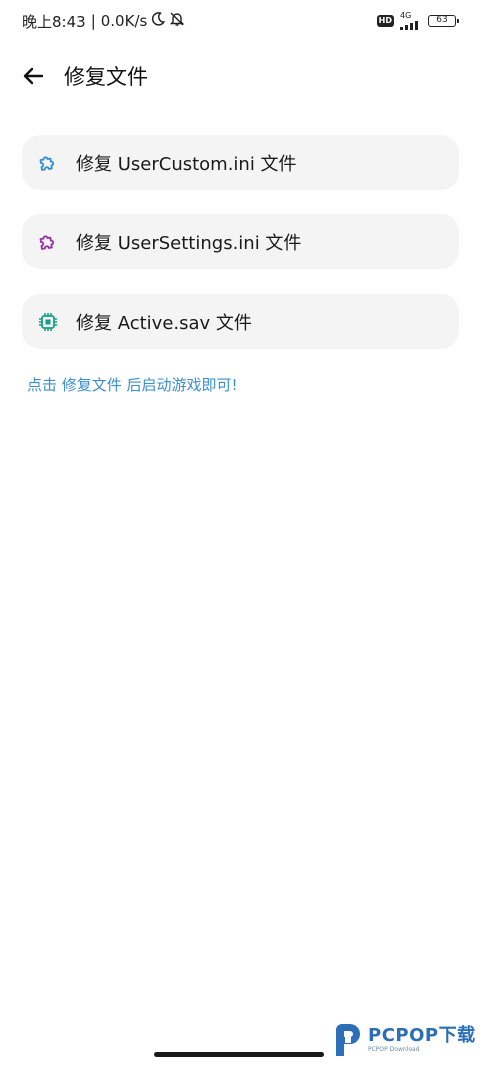 This screenshot has height=1066, width=480. What do you see at coordinates (240, 21) in the screenshot?
I see `status-bar: 晚上8:43 | 0.0K/s HD 4G 63` at bounding box center [240, 21].